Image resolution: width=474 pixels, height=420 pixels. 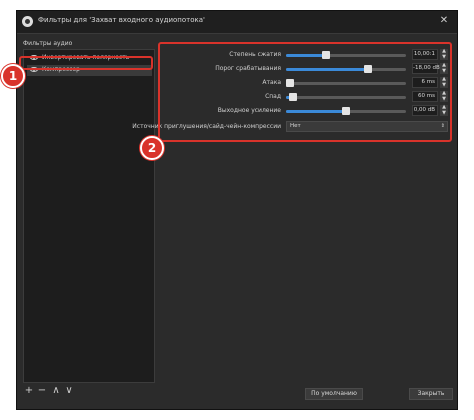 What do you see at coordinates (27, 21) in the screenshot?
I see `obs-logo-icon` at bounding box center [27, 21].